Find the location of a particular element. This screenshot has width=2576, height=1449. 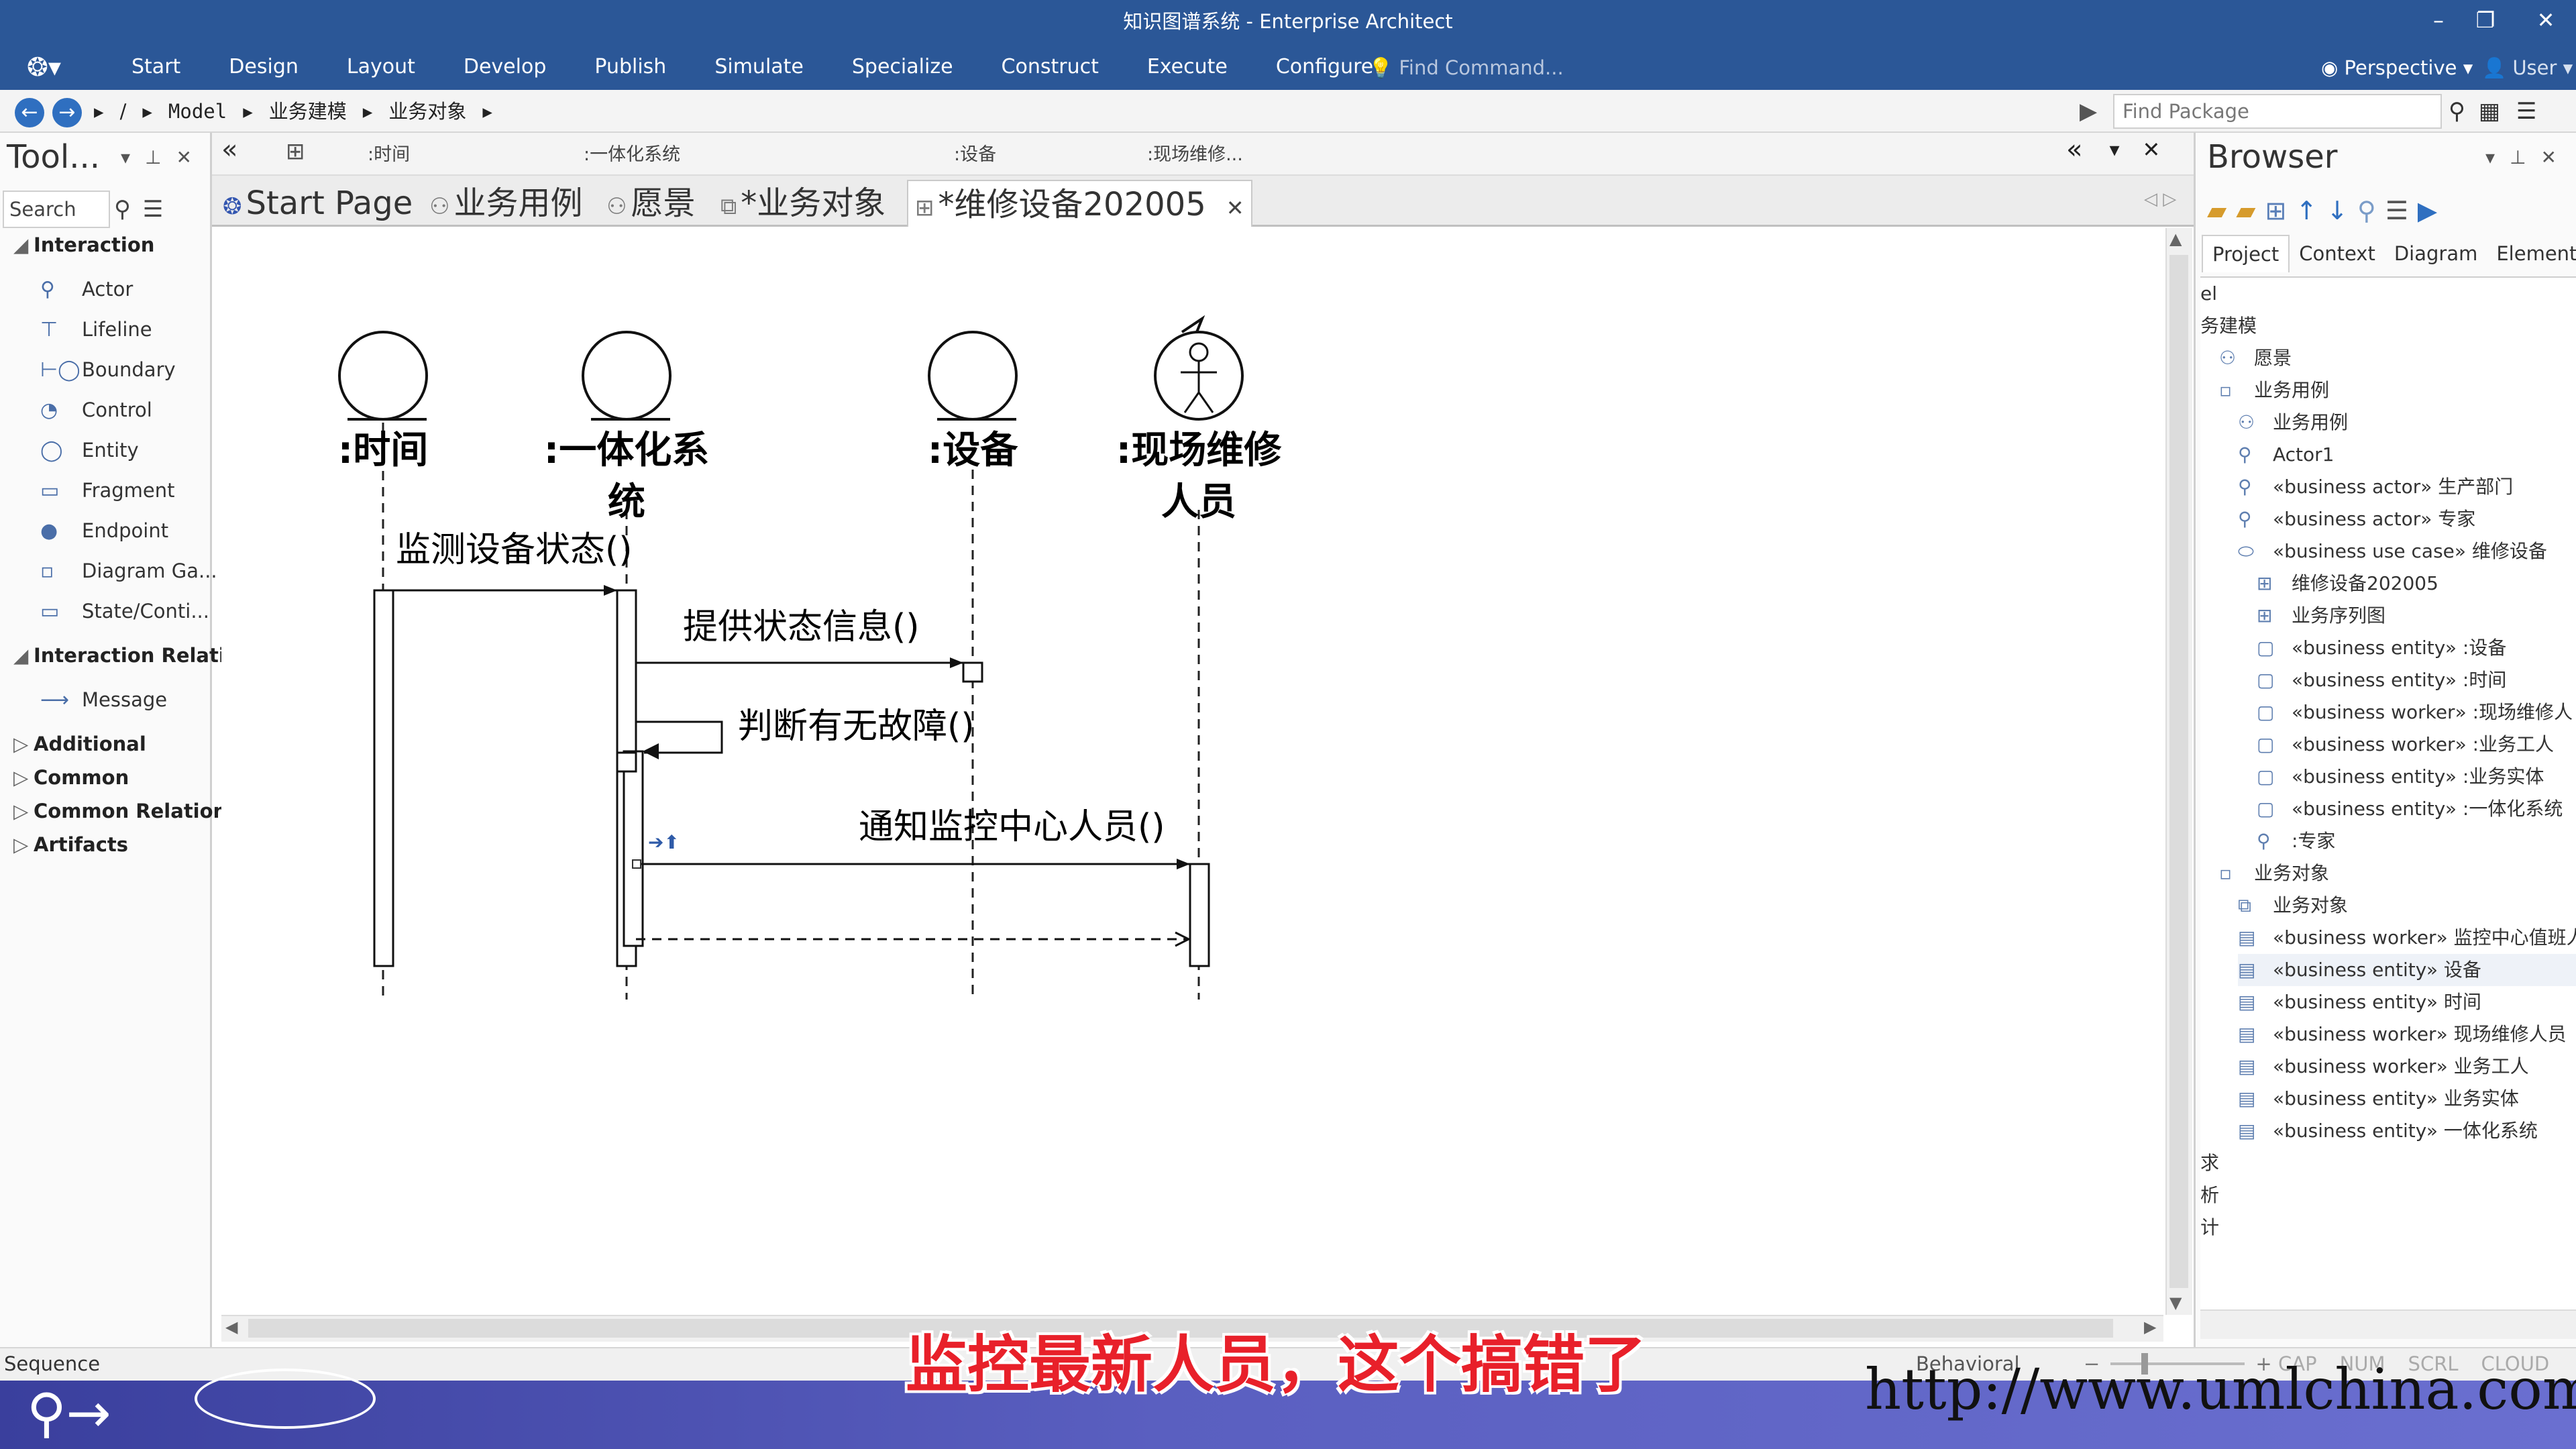

tab-business-use-case: ⚇ 业务用例 is located at coordinates (506, 203).